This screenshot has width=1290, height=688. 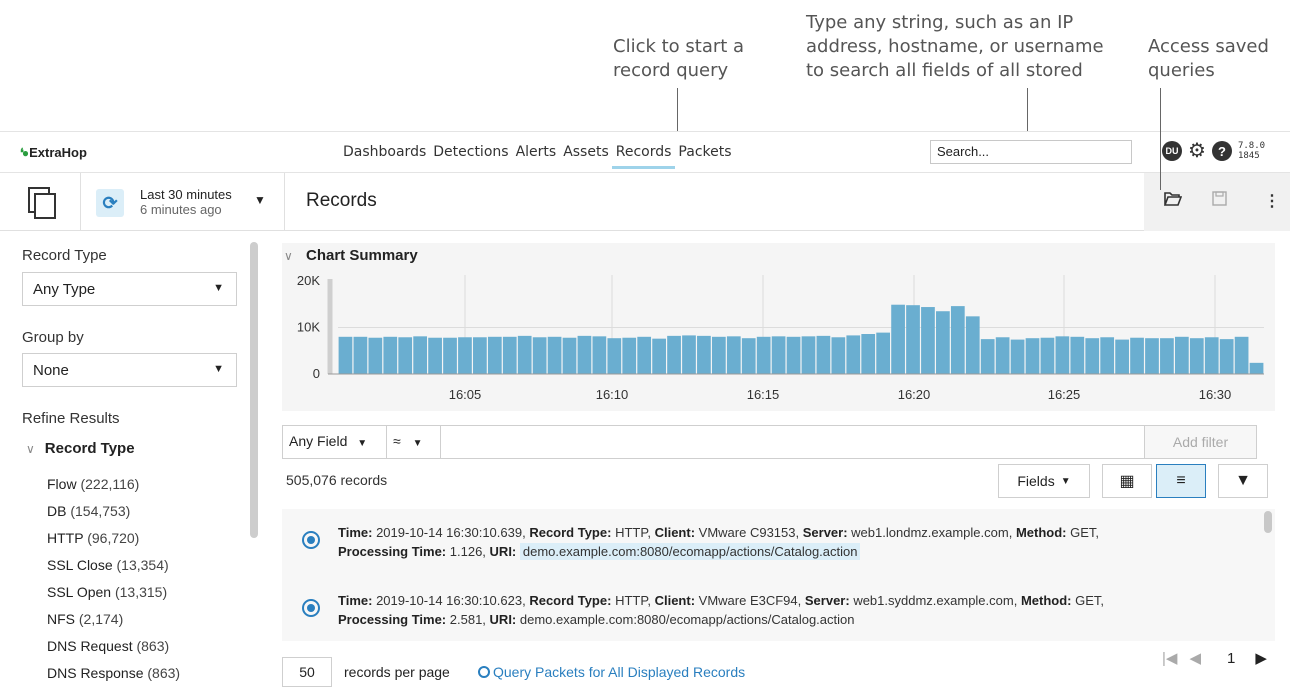 I want to click on sidebar-scrollbar, so click(x=254, y=390).